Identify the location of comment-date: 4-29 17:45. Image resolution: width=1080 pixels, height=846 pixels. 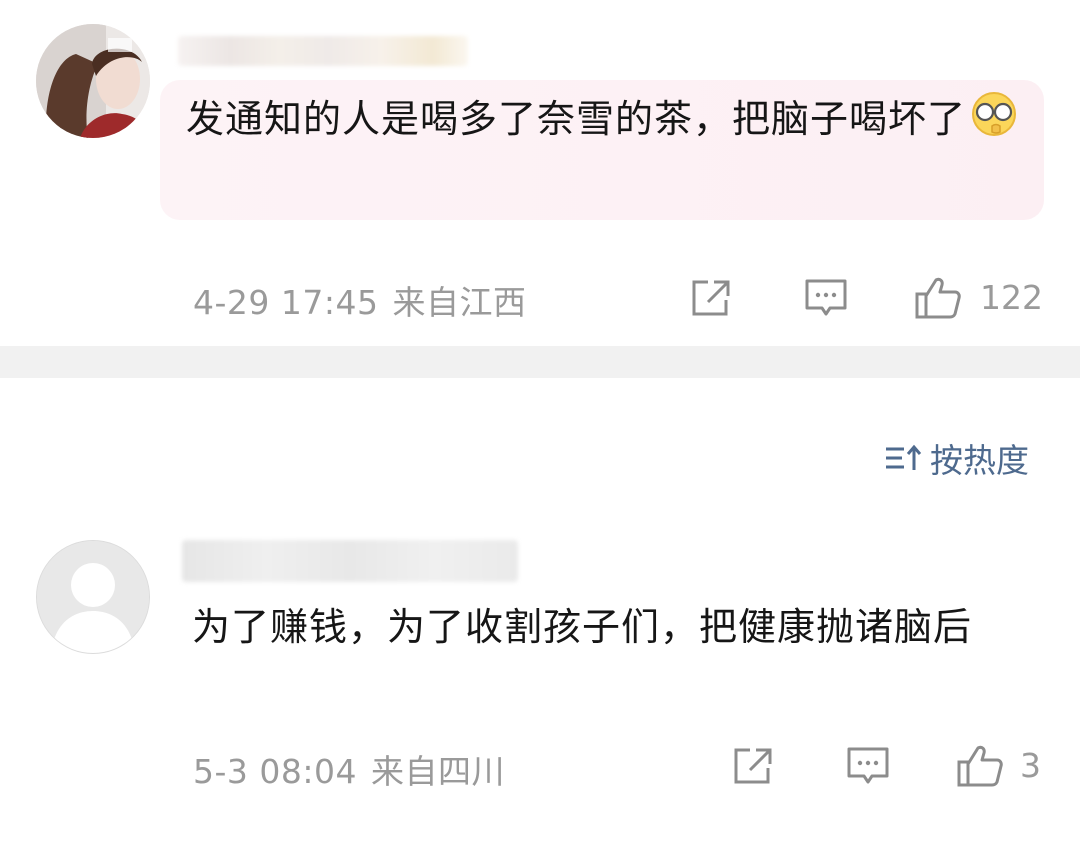
(286, 302).